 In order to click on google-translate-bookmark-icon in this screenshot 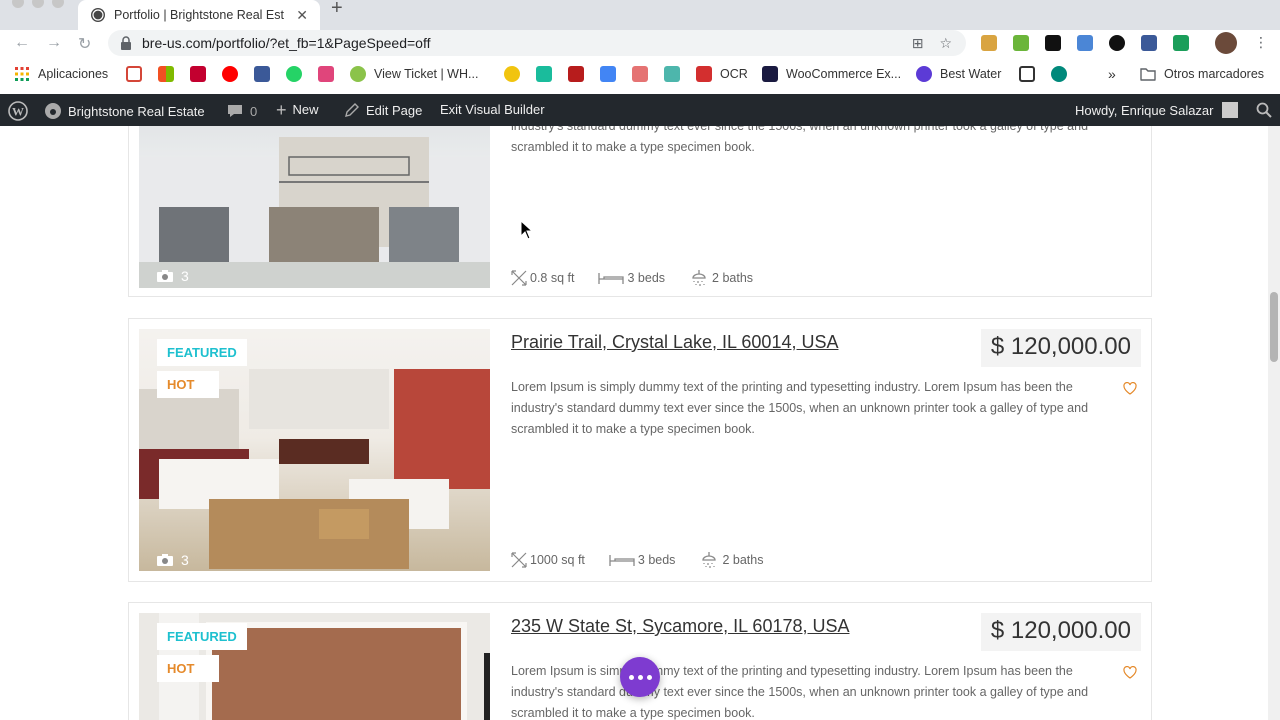, I will do `click(612, 74)`.